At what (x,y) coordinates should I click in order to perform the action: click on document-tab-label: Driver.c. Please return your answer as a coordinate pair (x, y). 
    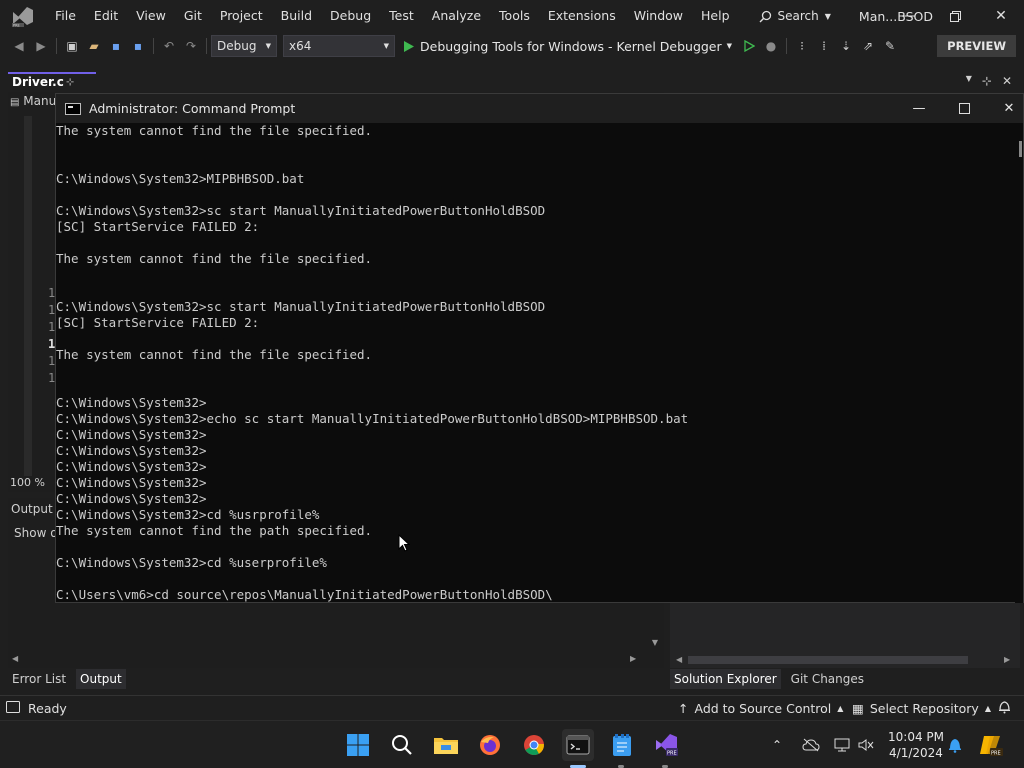
    Looking at the image, I should click on (38, 82).